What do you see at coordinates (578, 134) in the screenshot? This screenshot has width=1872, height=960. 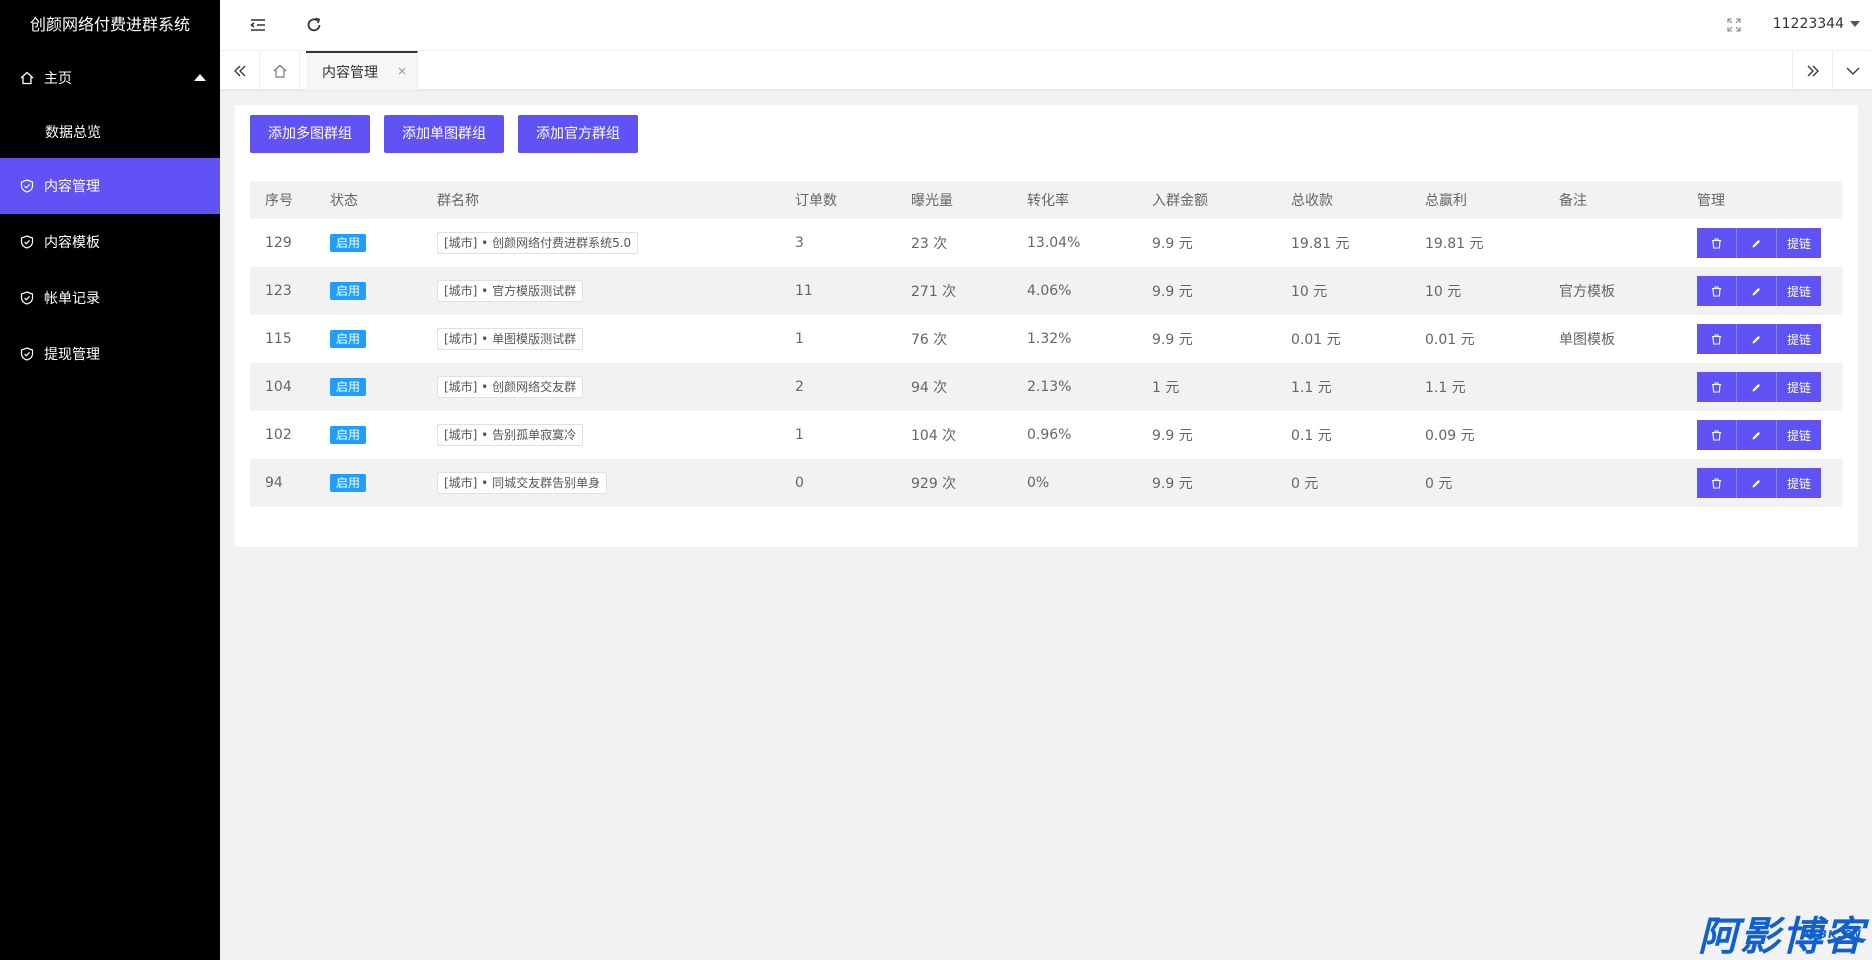 I see `add-official-group-button: 添加官方群组` at bounding box center [578, 134].